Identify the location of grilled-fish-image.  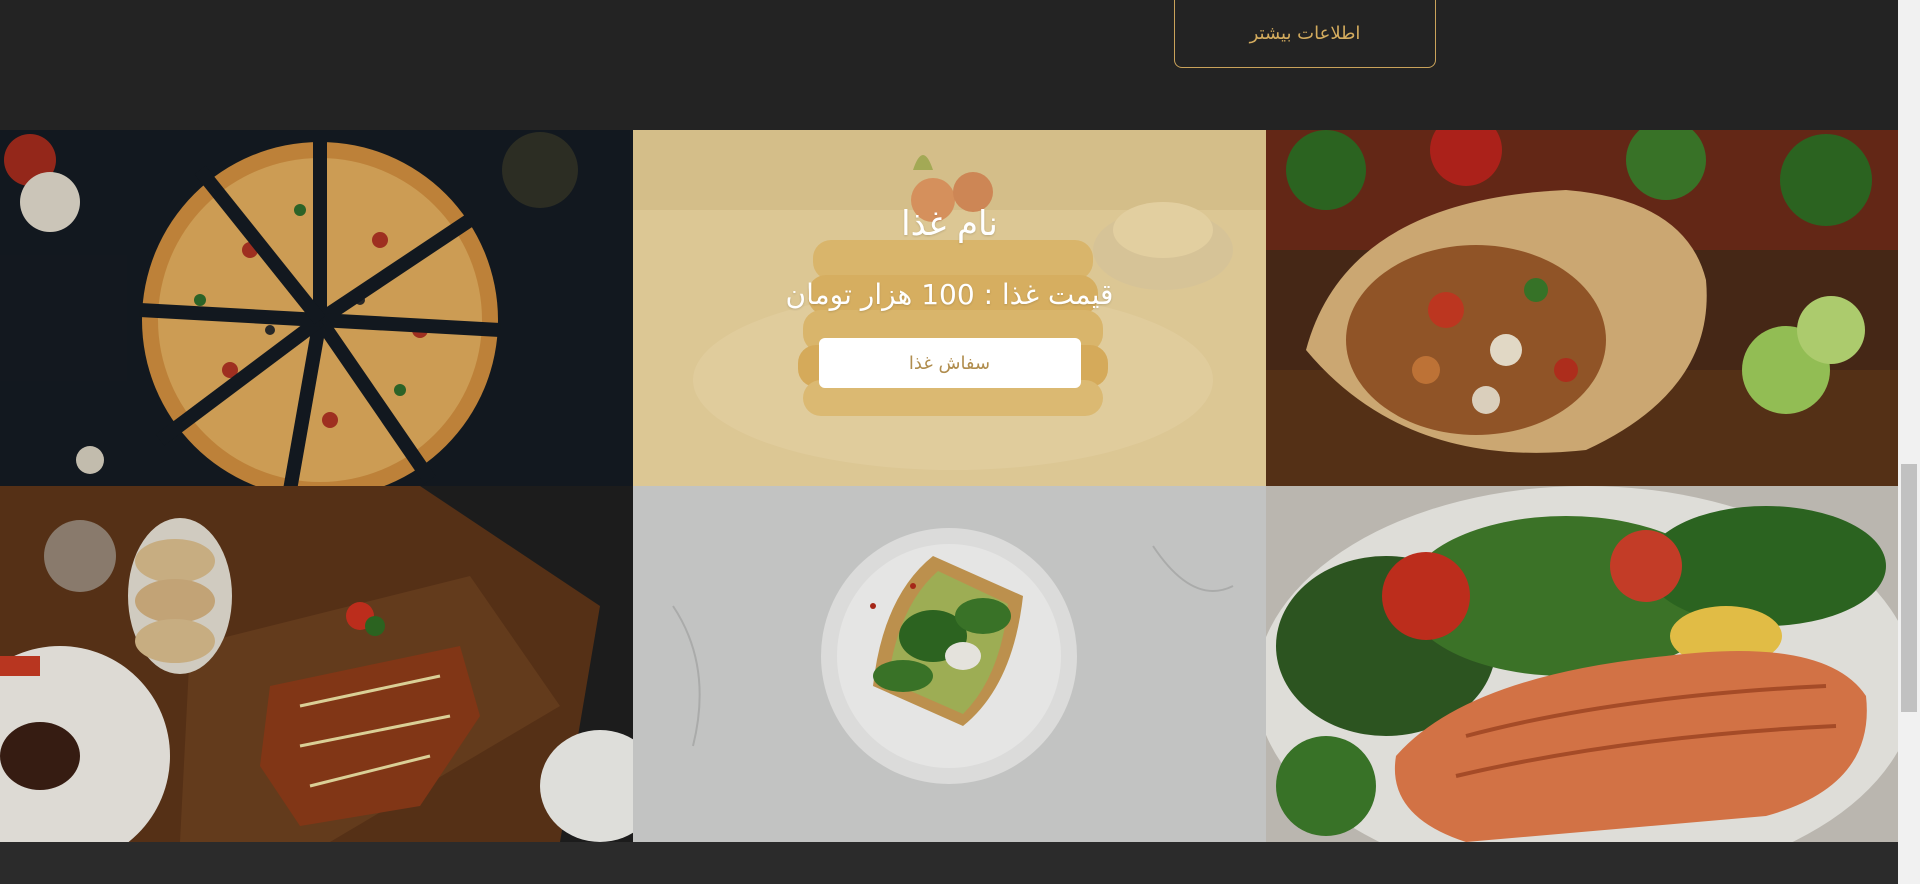
(316, 664).